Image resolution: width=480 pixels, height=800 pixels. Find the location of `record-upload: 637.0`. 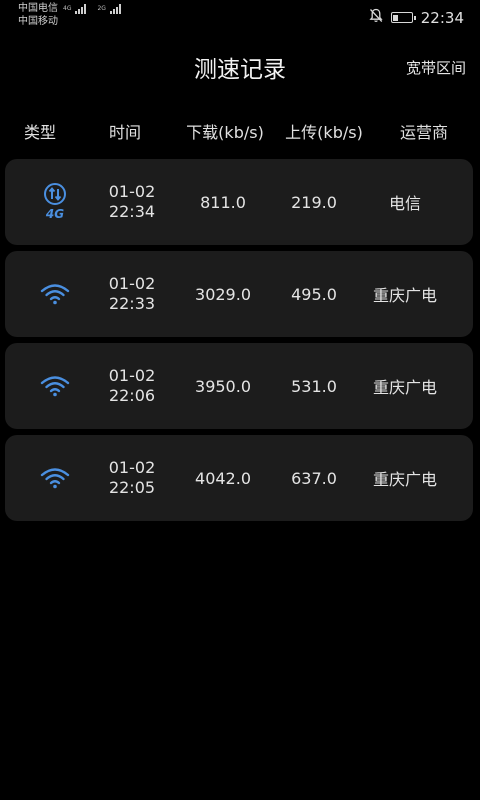

record-upload: 637.0 is located at coordinates (314, 478).